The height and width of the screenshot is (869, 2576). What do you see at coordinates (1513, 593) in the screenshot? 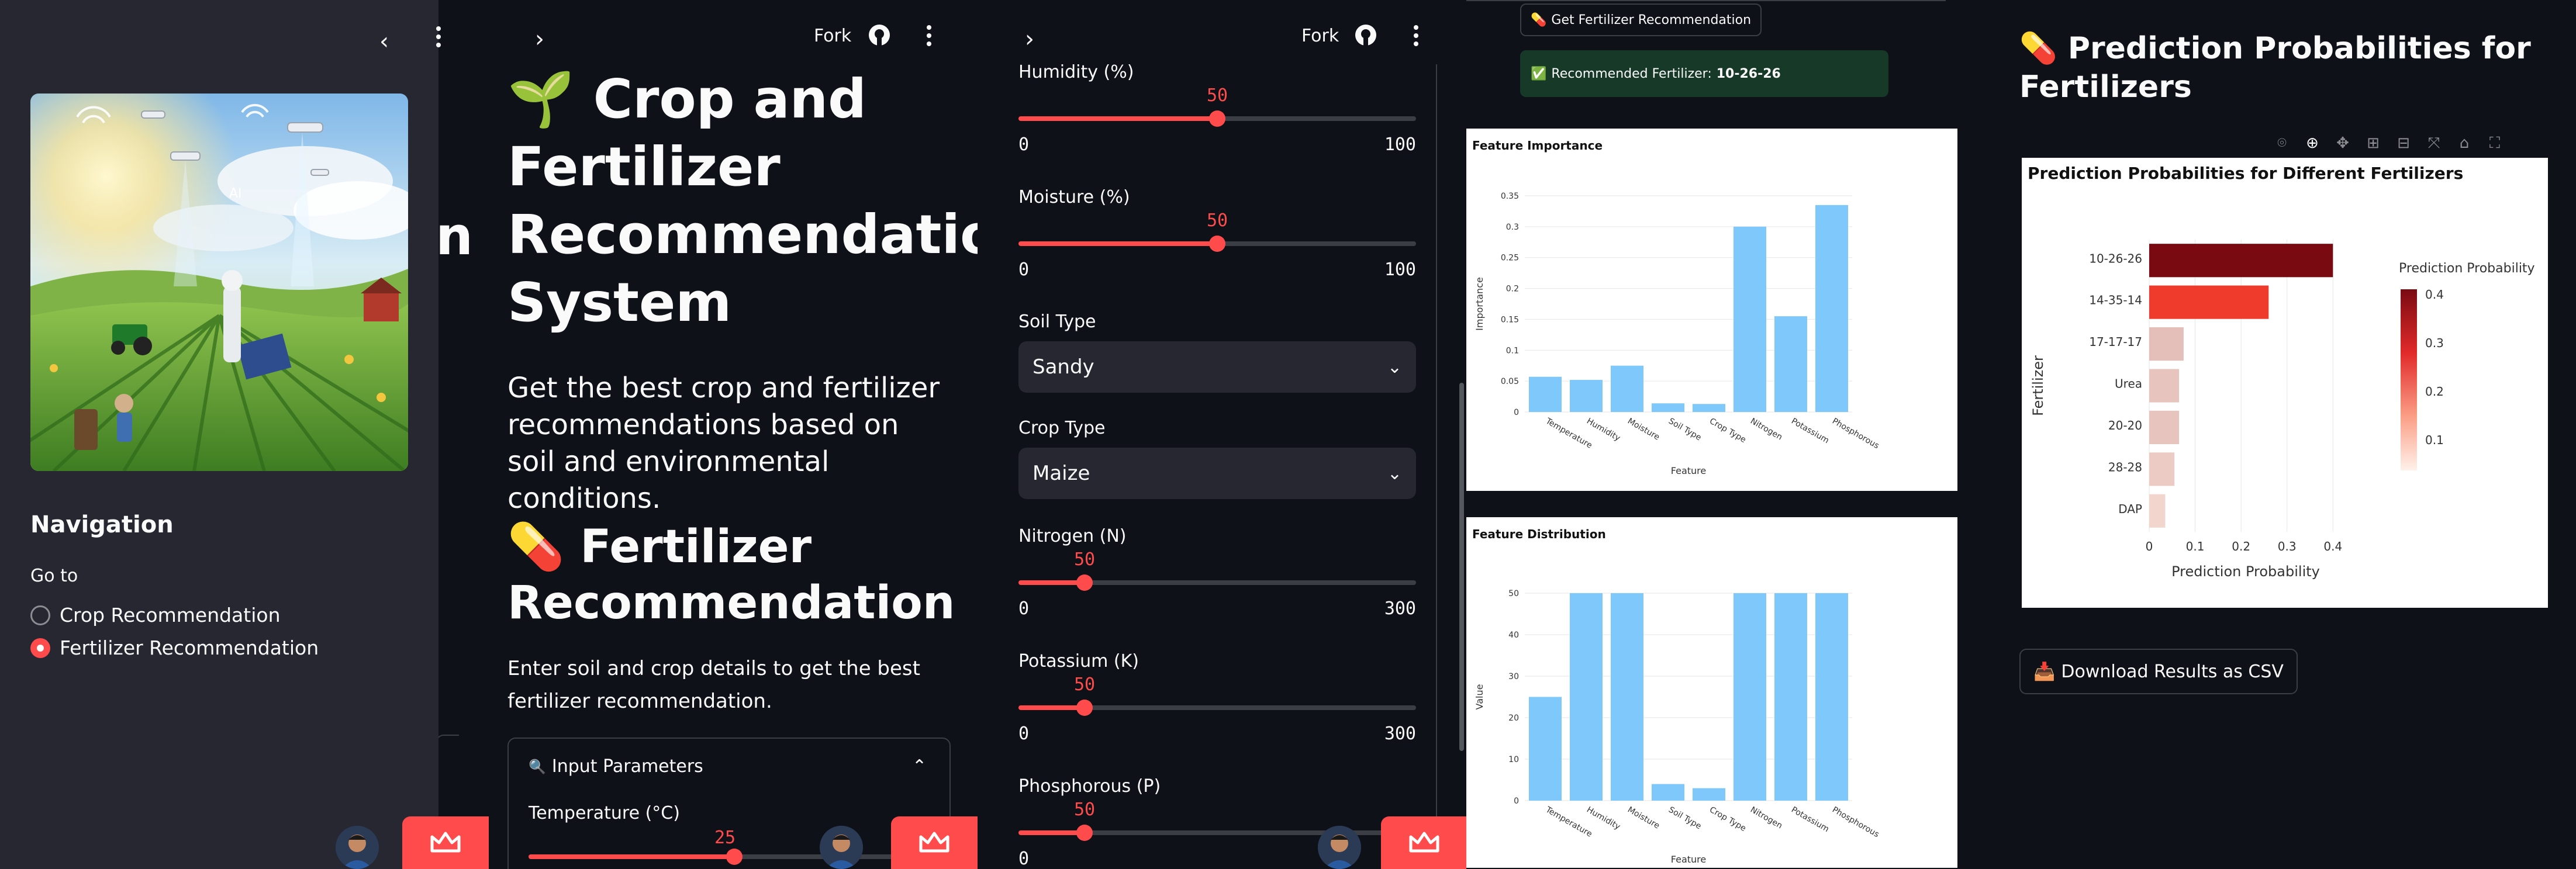
I see `y-tick-label: 50` at bounding box center [1513, 593].